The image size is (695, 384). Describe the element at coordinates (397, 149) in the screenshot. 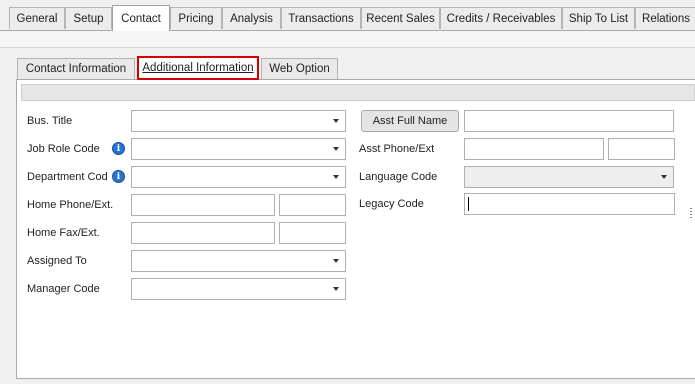

I see `asst-phone-label: Asst Phone/Ext` at that location.